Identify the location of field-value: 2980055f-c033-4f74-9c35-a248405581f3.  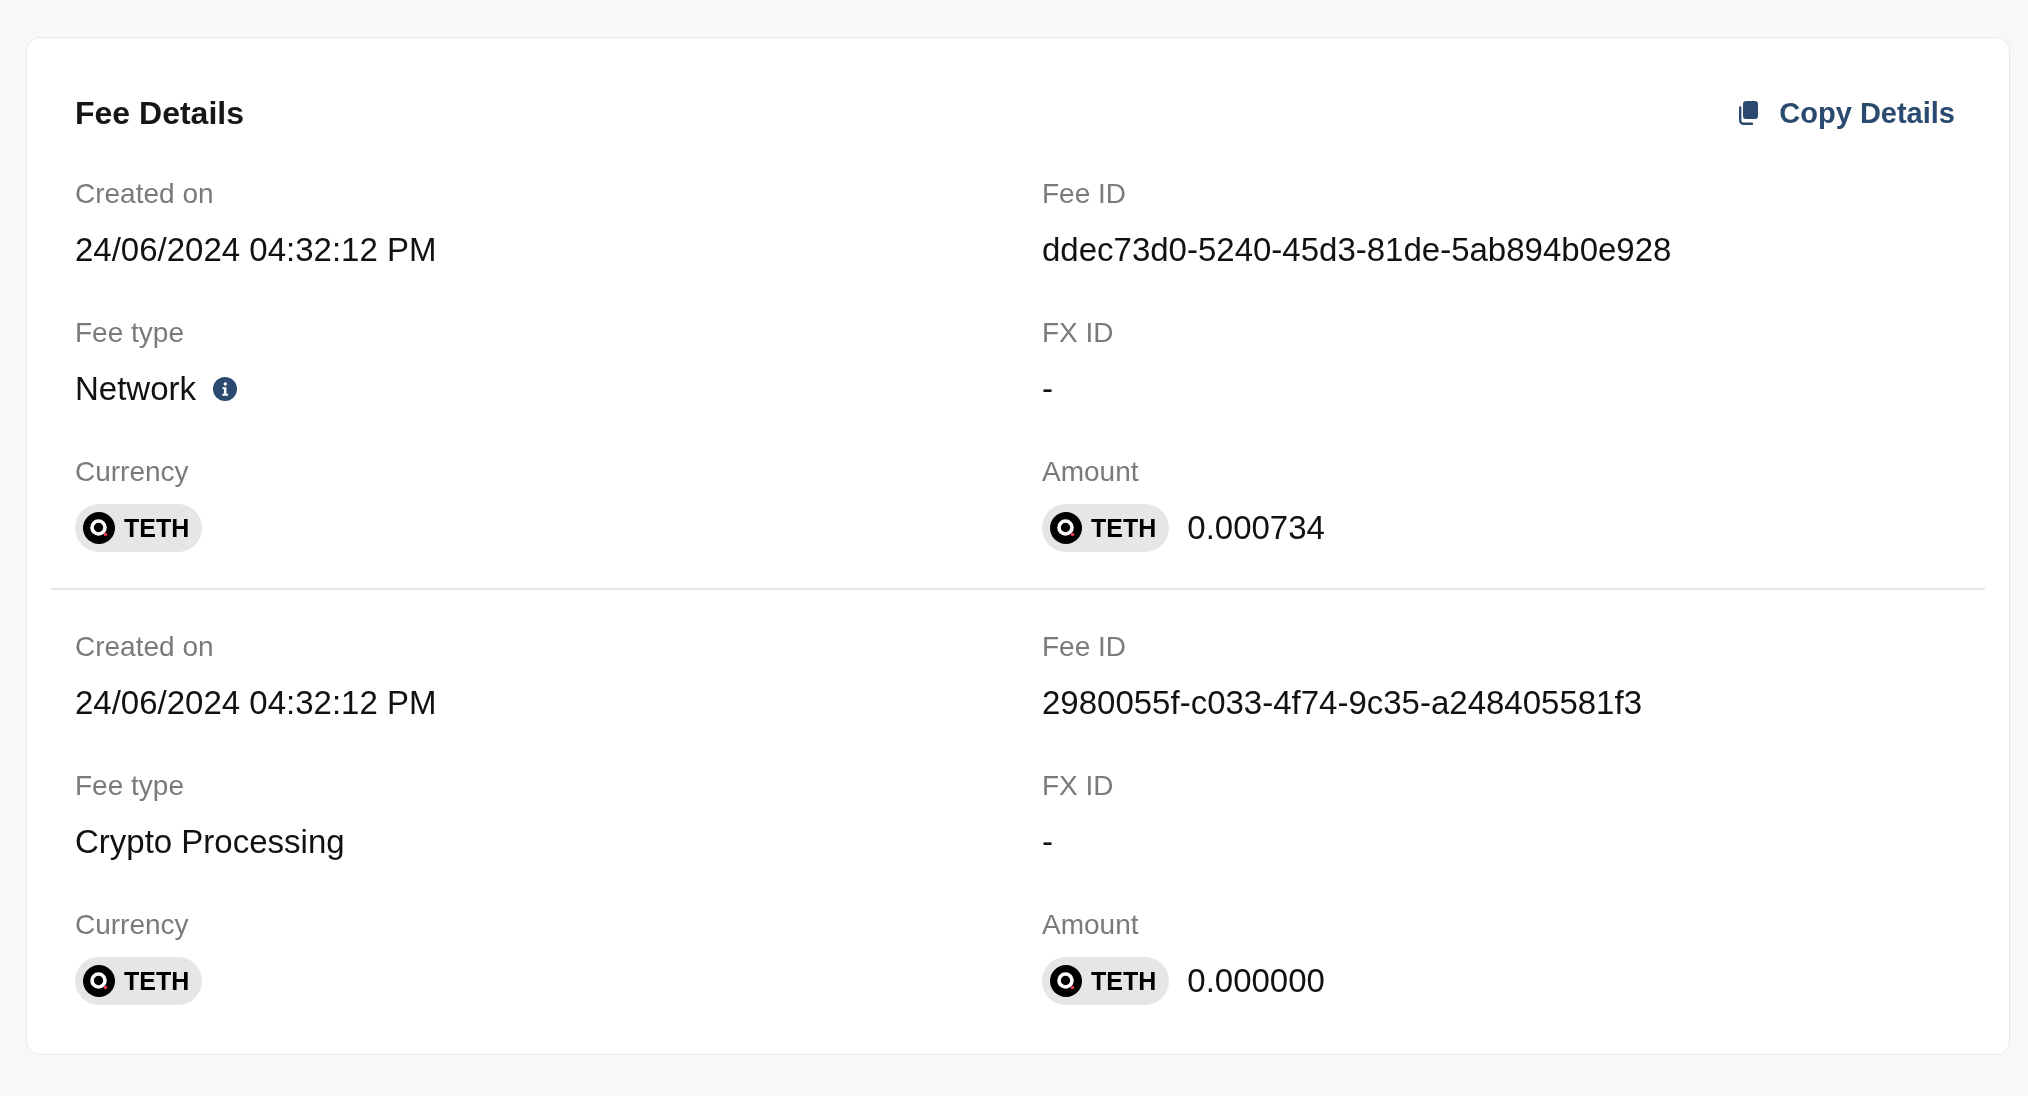
(1342, 703).